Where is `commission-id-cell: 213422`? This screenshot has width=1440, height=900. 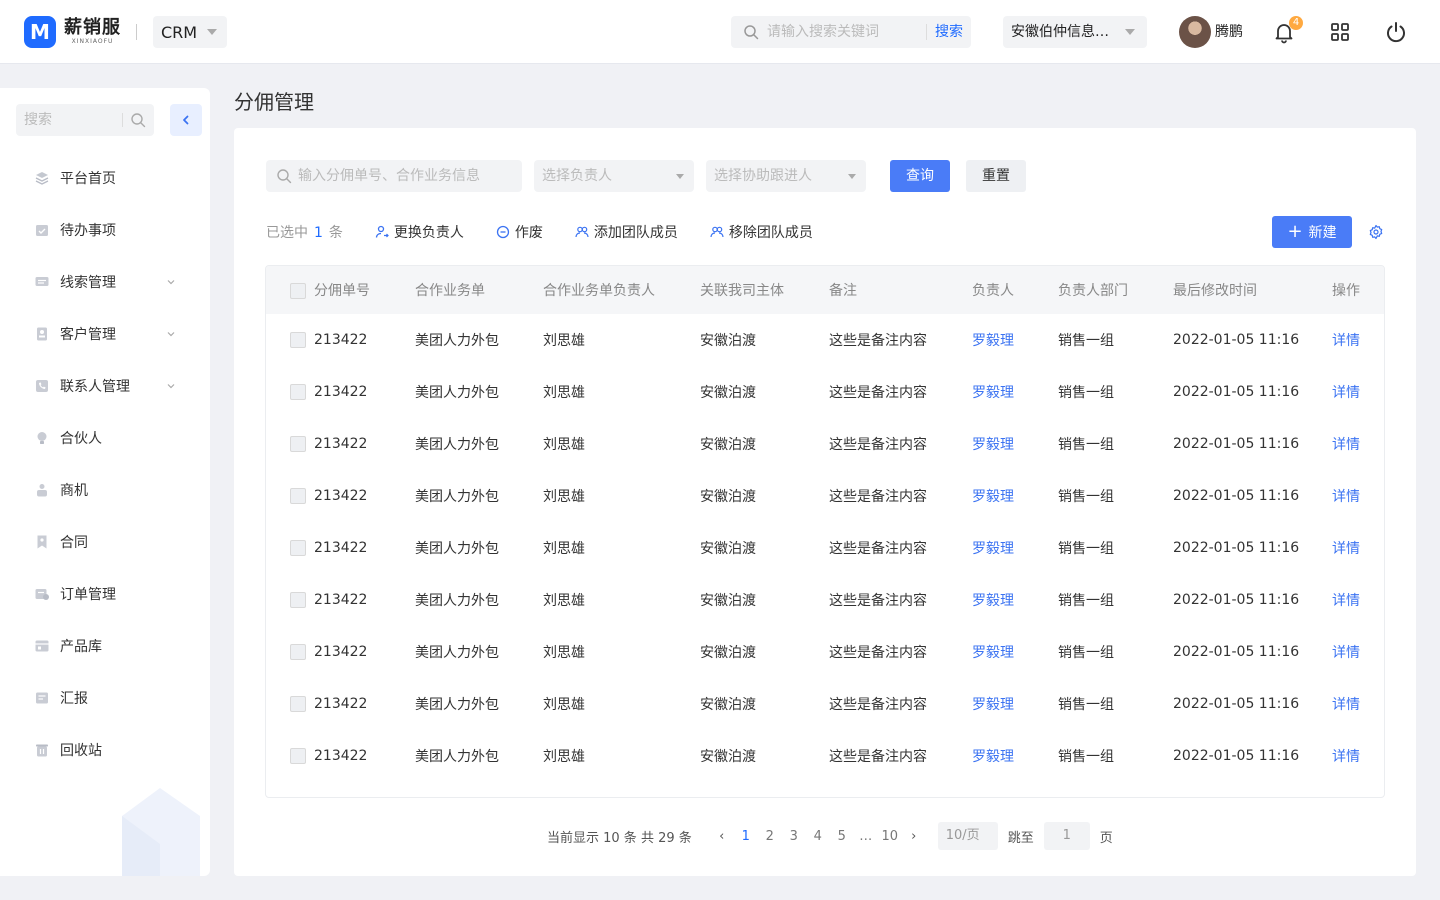
commission-id-cell: 213422 is located at coordinates (341, 704).